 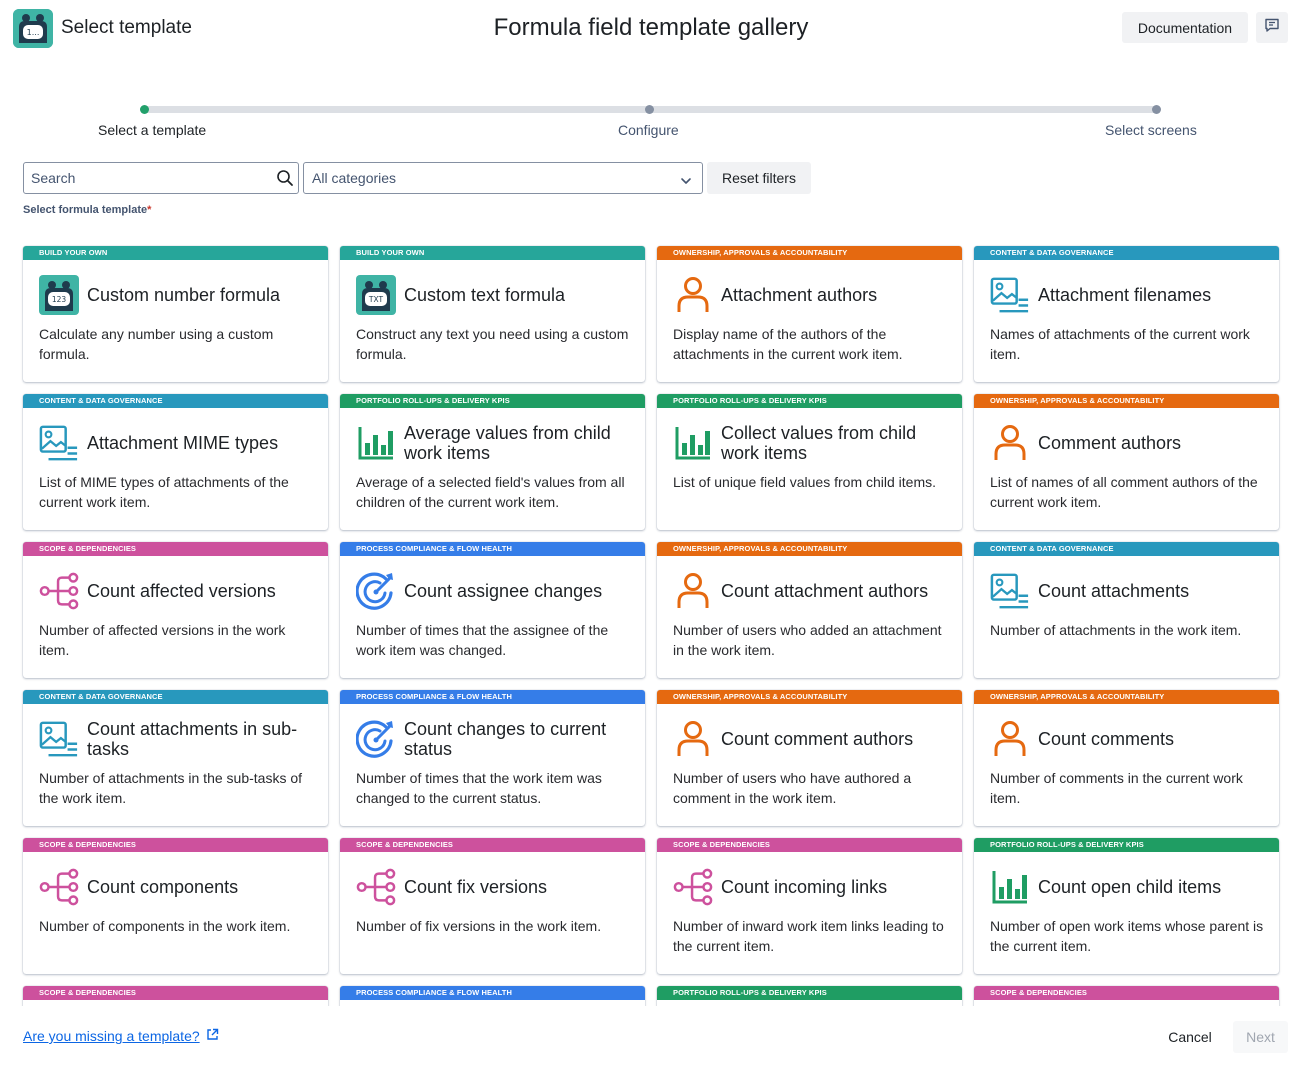 I want to click on page-title: Formula field template gallery, so click(x=651, y=27).